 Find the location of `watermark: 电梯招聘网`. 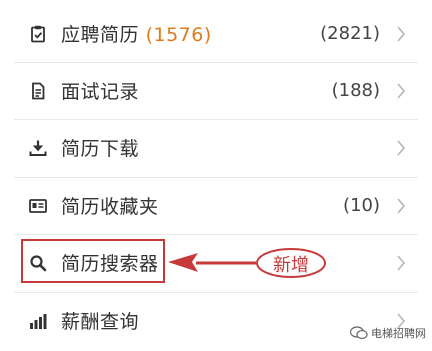

watermark: 电梯招聘网 is located at coordinates (388, 333).